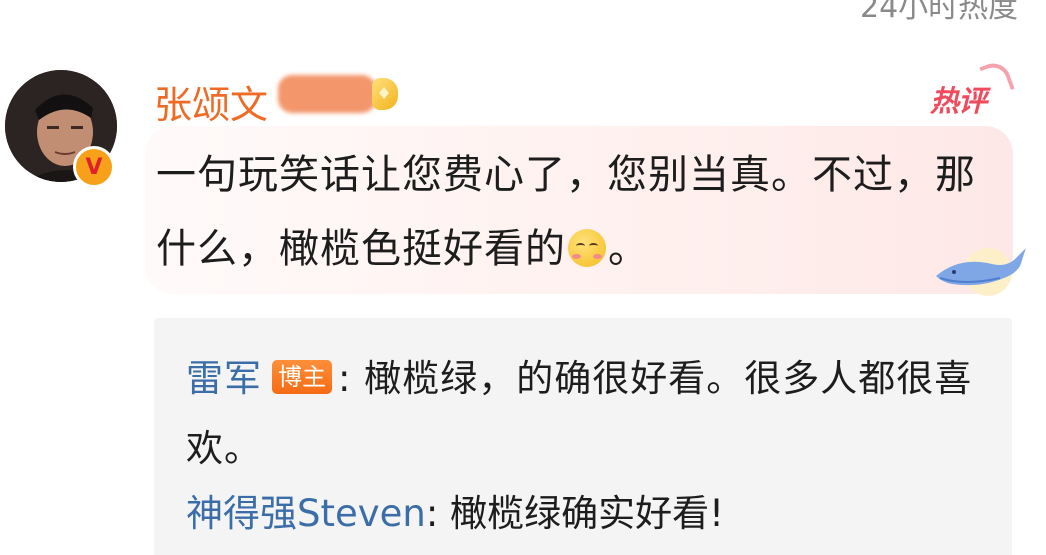  I want to click on comment-text-end: 。, so click(628, 249).